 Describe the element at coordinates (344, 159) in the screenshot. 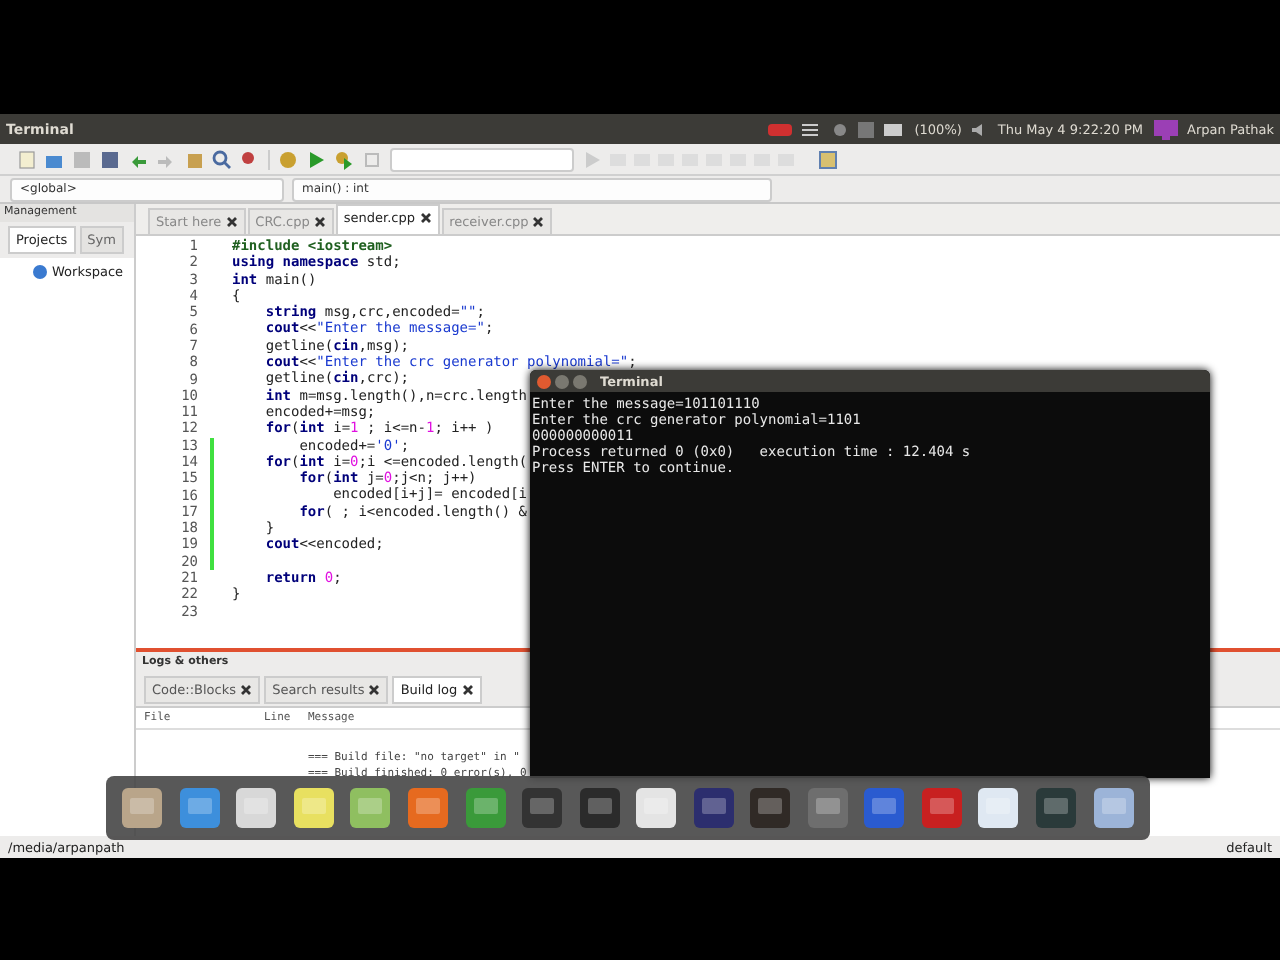

I see `build-run-icon` at that location.